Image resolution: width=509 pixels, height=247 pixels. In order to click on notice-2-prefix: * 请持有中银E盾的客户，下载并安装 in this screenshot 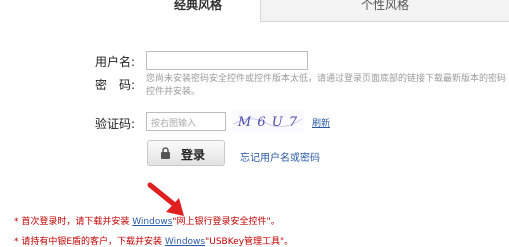, I will do `click(89, 242)`.